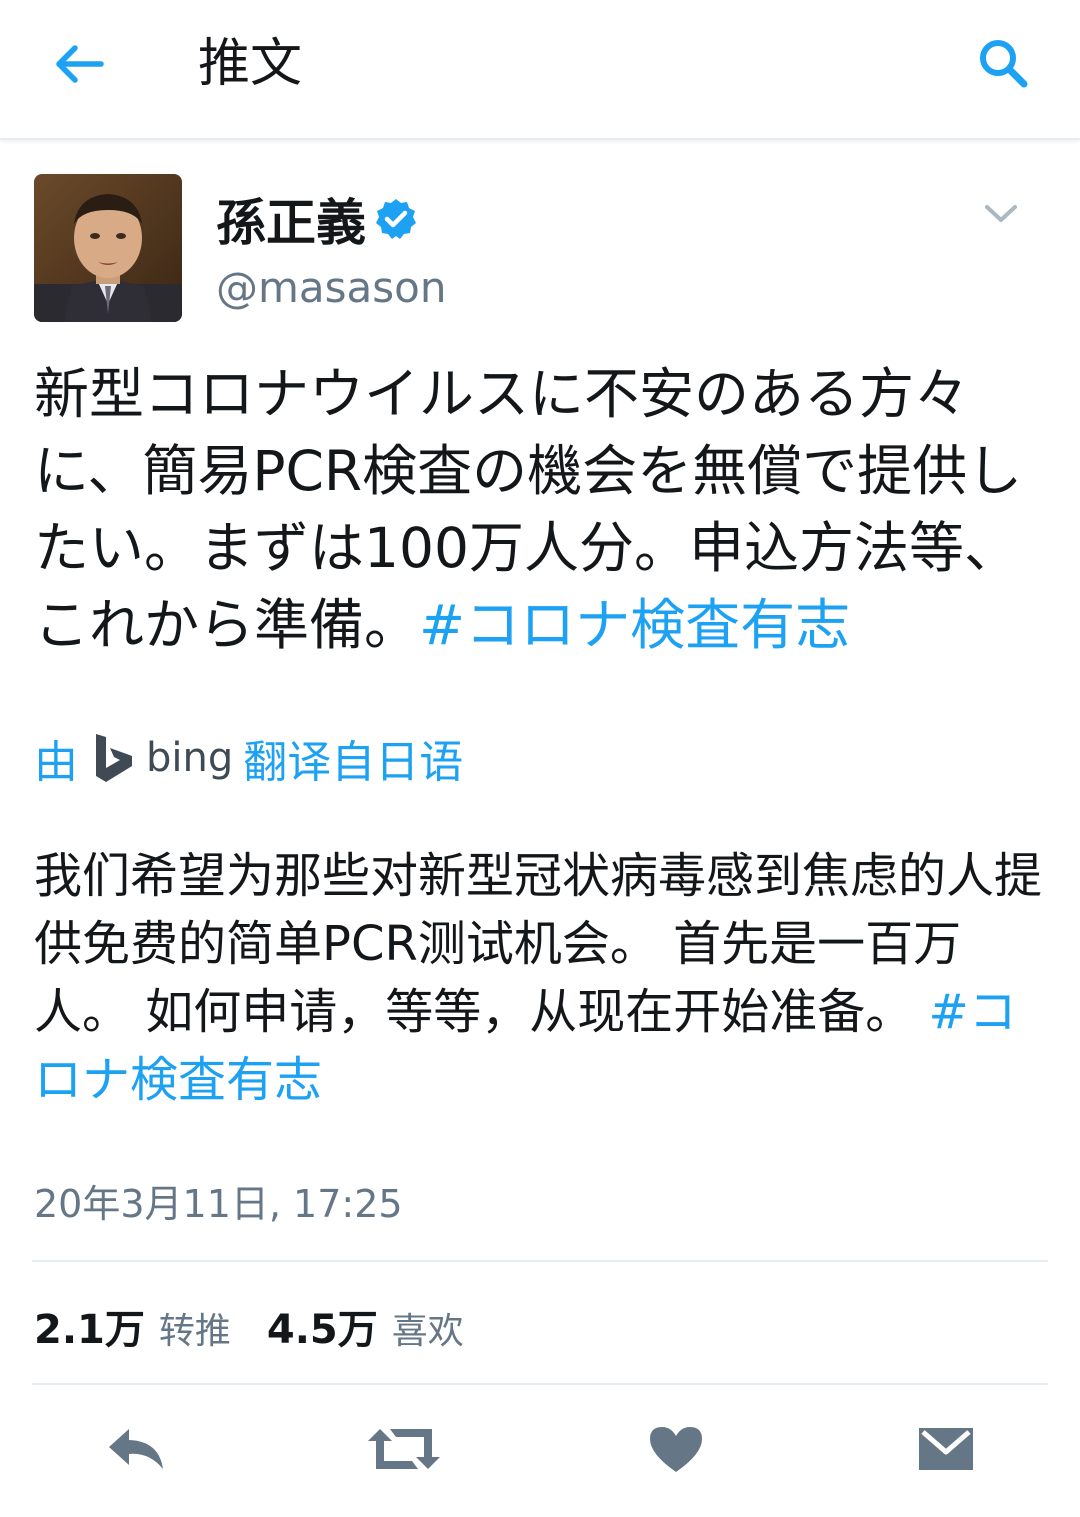  Describe the element at coordinates (322, 1330) in the screenshot. I see `likes-count: 4.5万` at that location.